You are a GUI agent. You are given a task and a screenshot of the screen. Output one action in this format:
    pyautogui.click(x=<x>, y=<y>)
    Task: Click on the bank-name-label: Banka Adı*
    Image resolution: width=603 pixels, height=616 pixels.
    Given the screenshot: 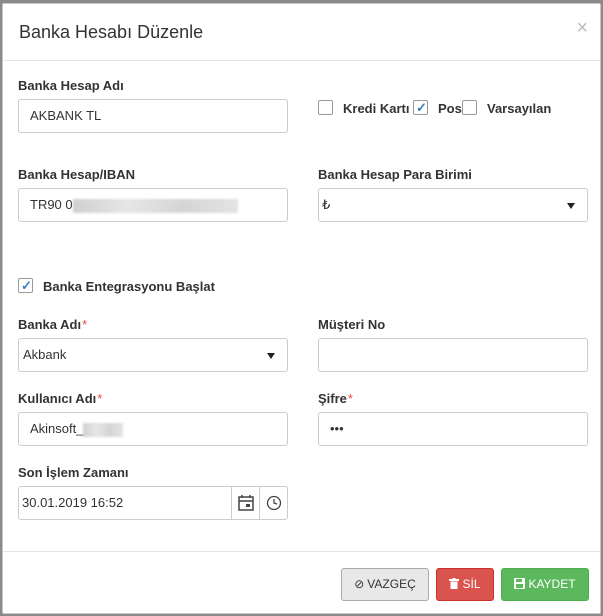 What is the action you would take?
    pyautogui.click(x=52, y=324)
    